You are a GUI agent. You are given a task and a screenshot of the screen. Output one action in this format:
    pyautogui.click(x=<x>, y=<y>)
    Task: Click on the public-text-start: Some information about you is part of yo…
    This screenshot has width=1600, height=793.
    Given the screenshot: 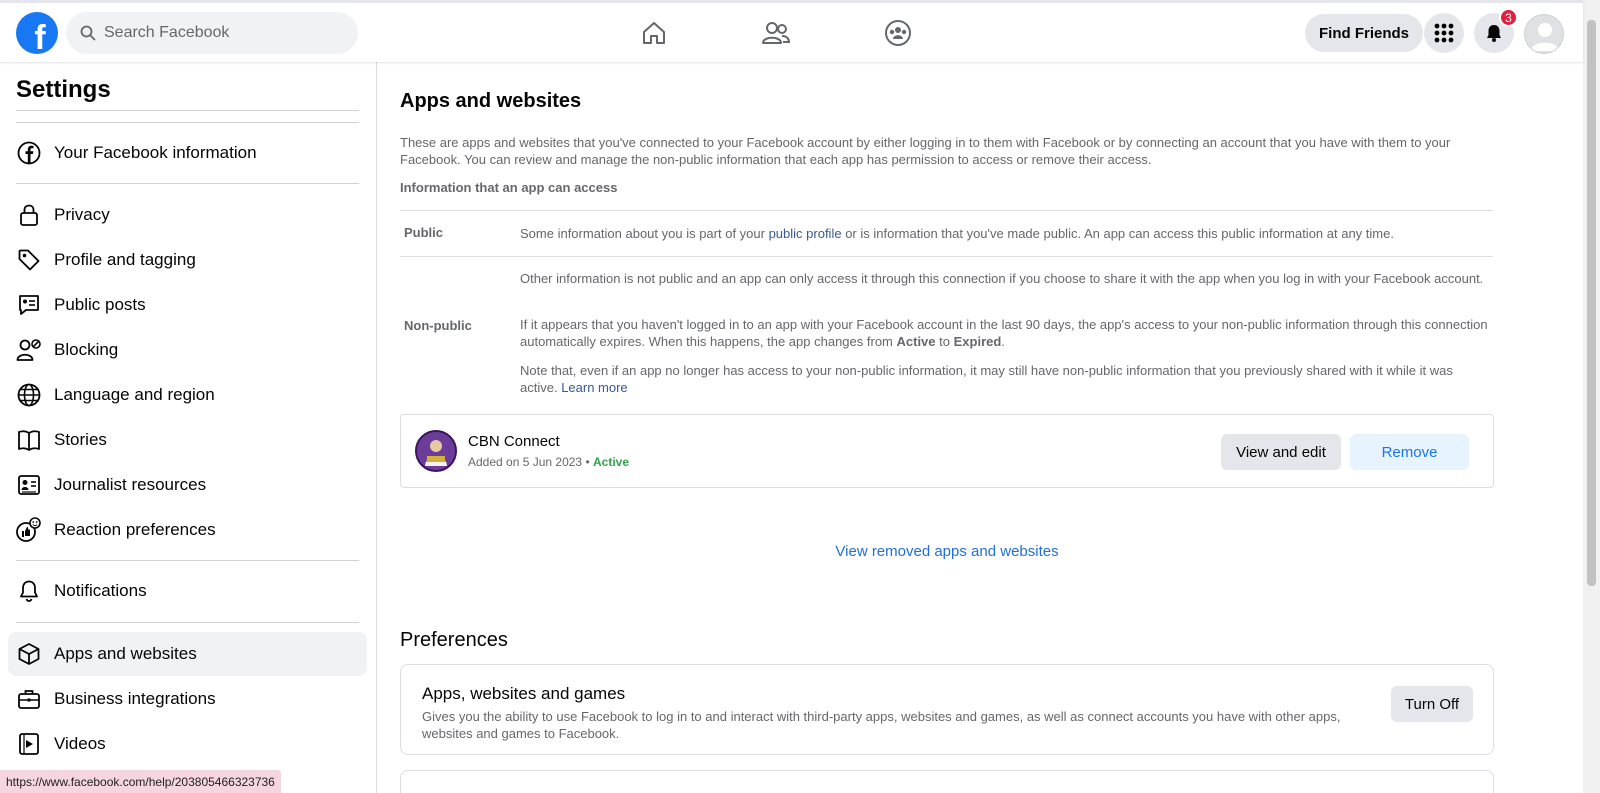 What is the action you would take?
    pyautogui.click(x=644, y=233)
    